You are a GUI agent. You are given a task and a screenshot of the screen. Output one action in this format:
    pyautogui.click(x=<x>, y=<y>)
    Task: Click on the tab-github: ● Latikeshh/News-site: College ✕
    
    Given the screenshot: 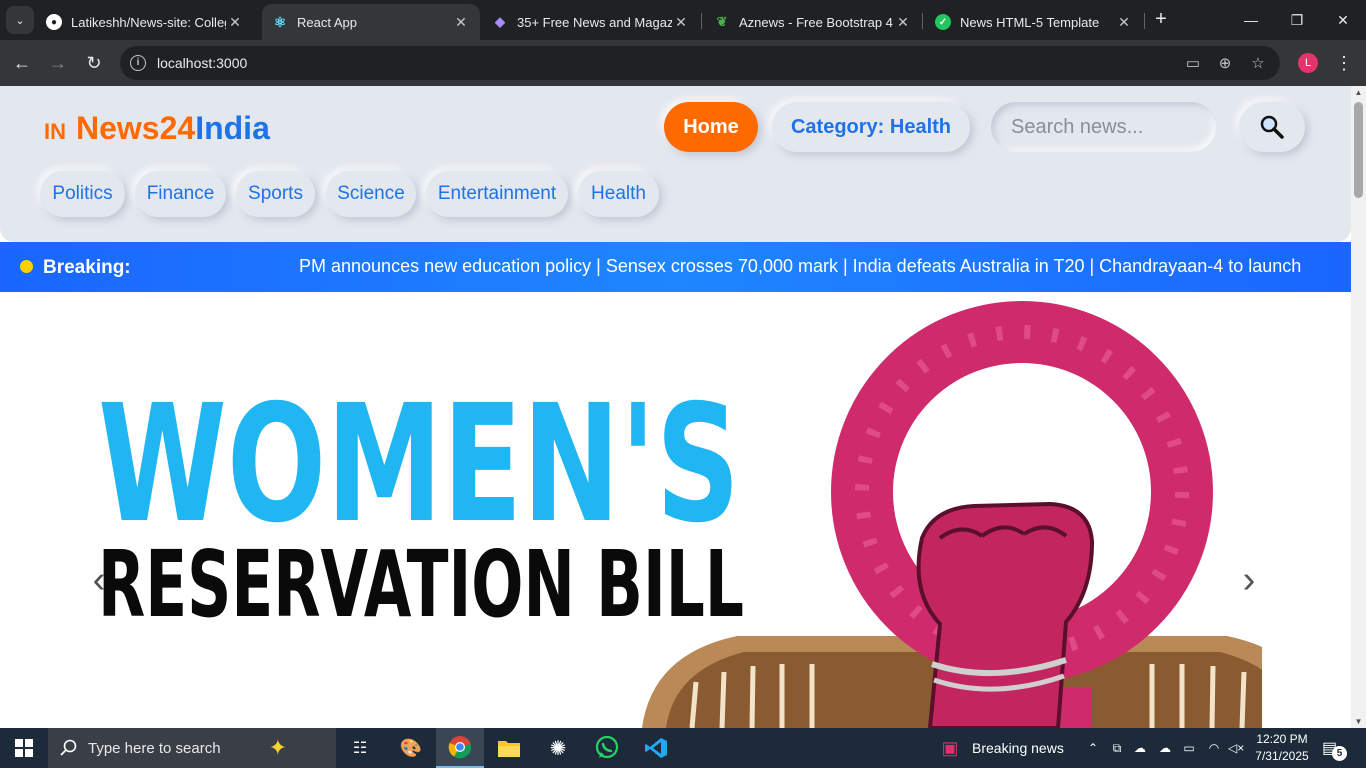 What is the action you would take?
    pyautogui.click(x=145, y=22)
    